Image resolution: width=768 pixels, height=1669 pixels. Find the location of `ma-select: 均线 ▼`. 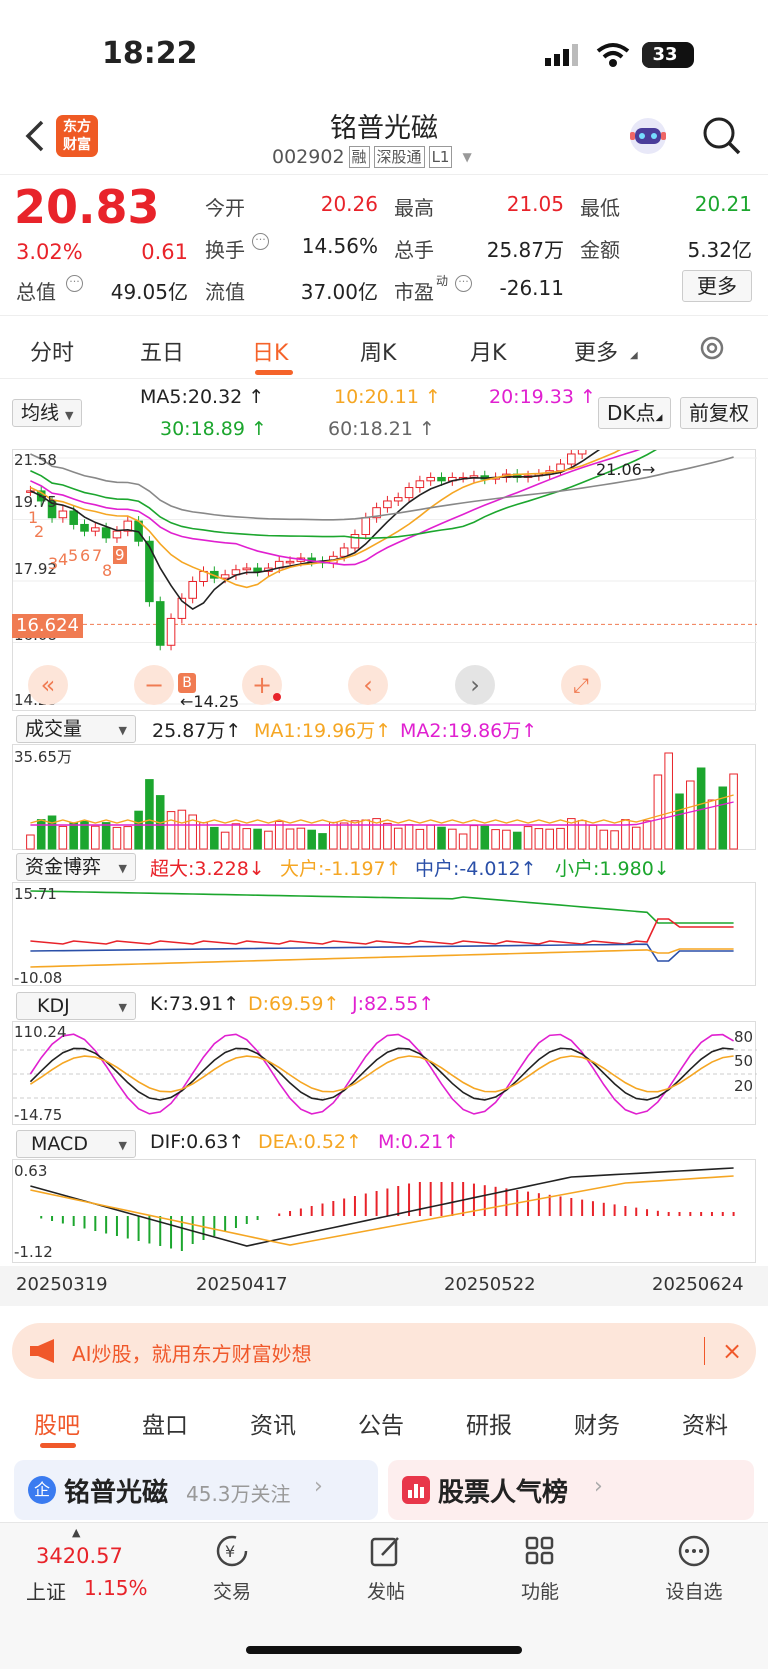

ma-select: 均线 ▼ is located at coordinates (47, 413).